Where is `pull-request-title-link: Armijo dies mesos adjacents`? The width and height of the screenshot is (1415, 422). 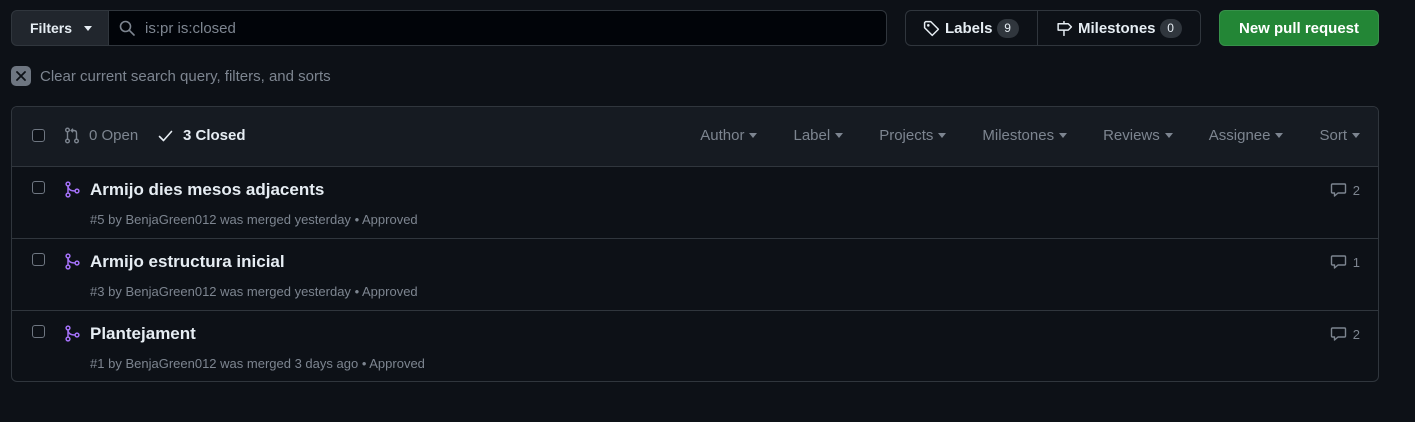
pull-request-title-link: Armijo dies mesos adjacents is located at coordinates (207, 190).